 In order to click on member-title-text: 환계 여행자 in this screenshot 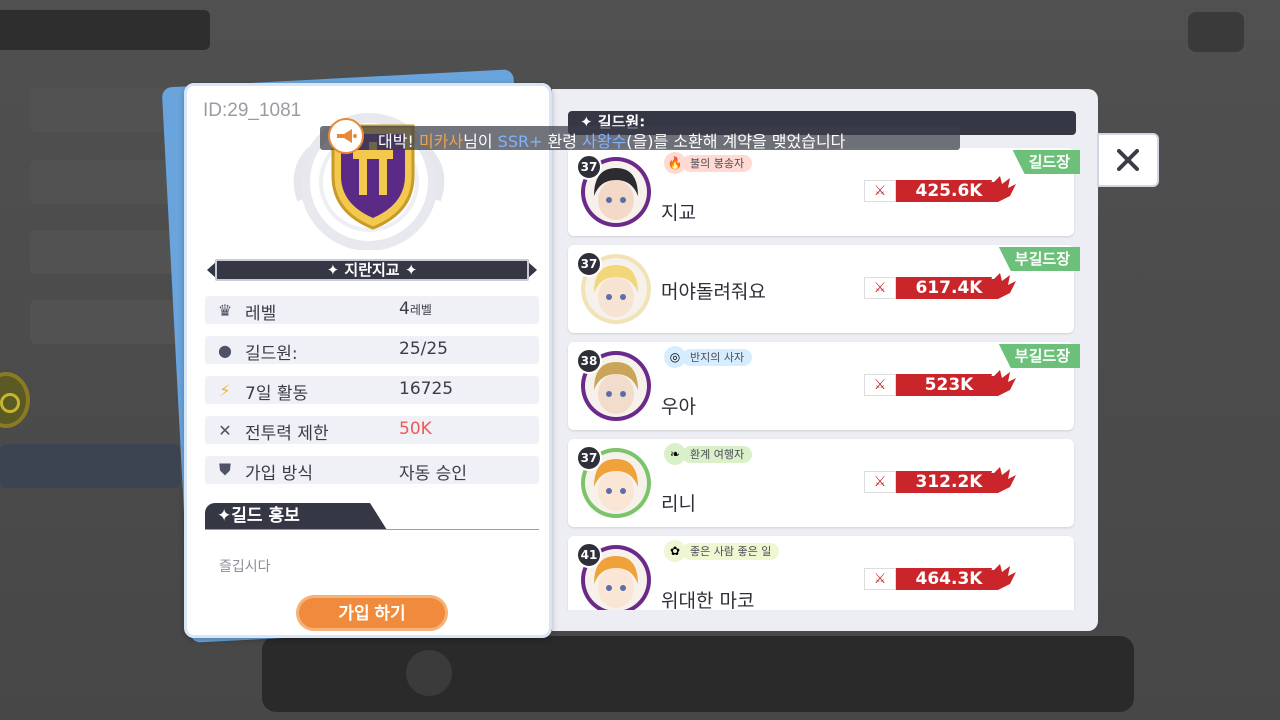, I will do `click(717, 454)`.